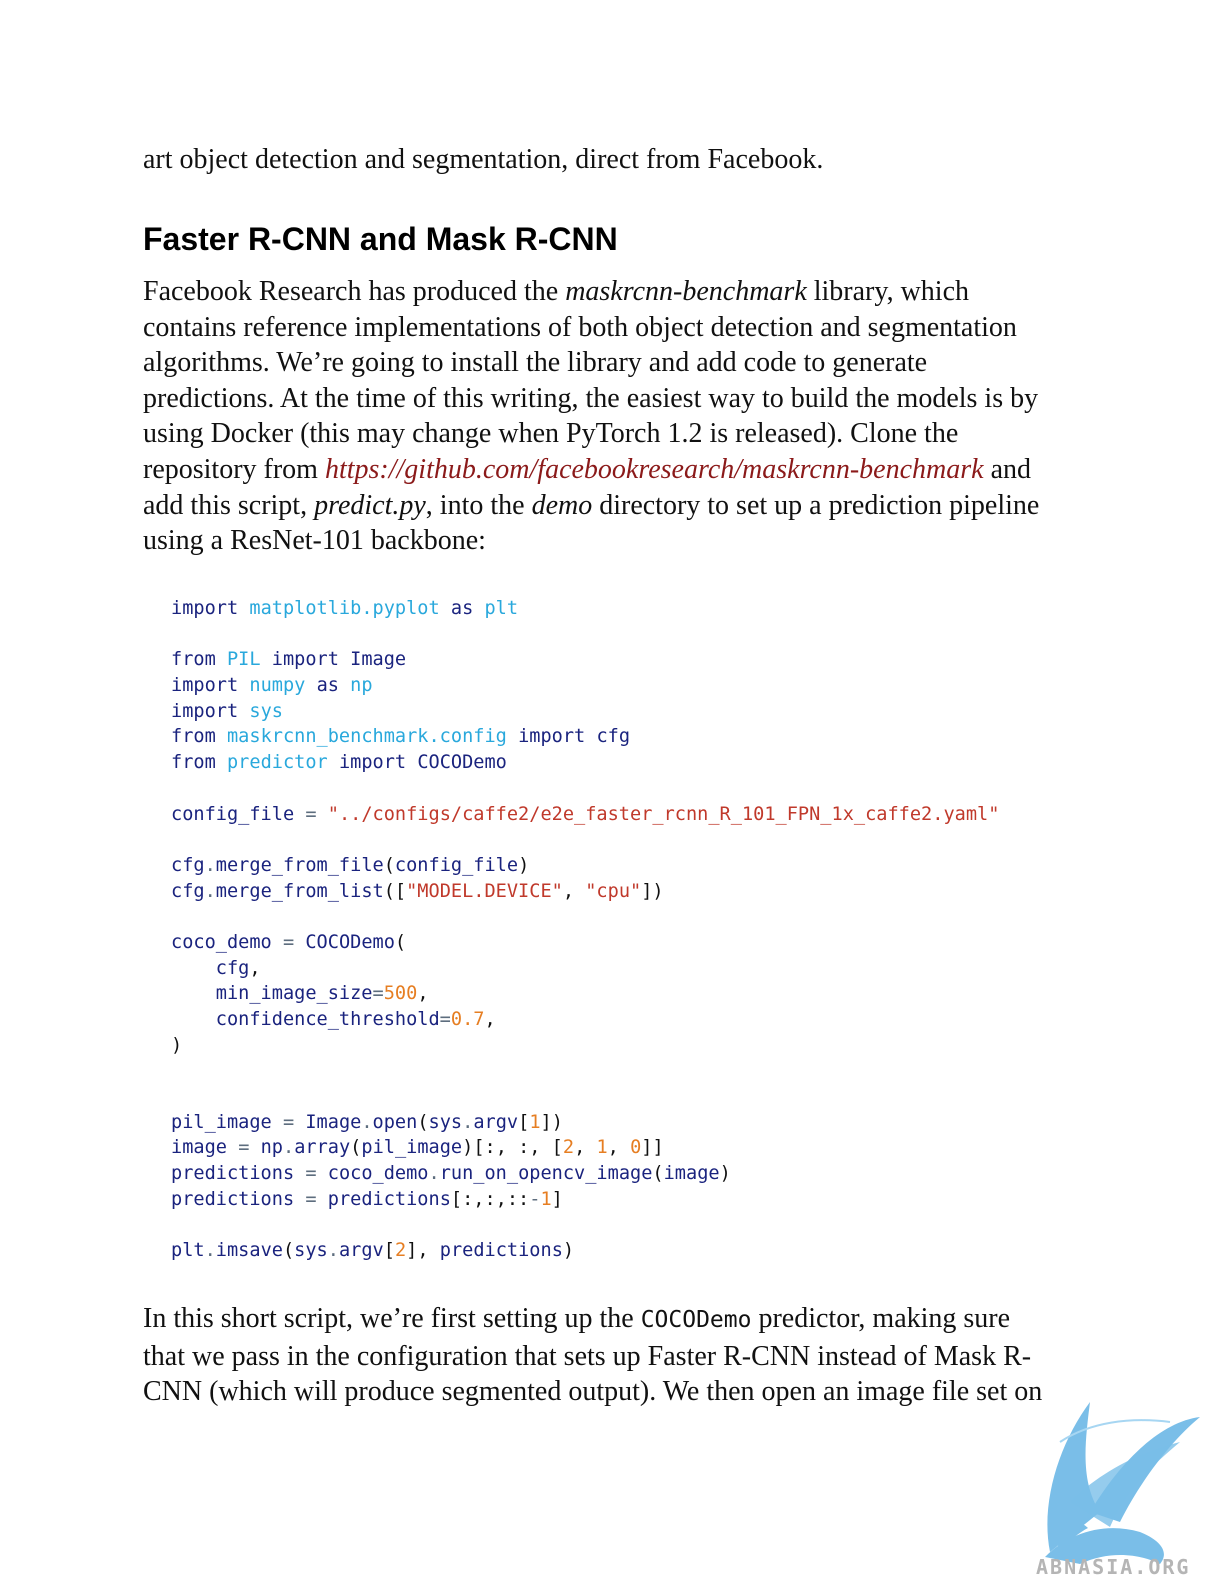  What do you see at coordinates (636, 1148) in the screenshot?
I see `code-token: 0` at bounding box center [636, 1148].